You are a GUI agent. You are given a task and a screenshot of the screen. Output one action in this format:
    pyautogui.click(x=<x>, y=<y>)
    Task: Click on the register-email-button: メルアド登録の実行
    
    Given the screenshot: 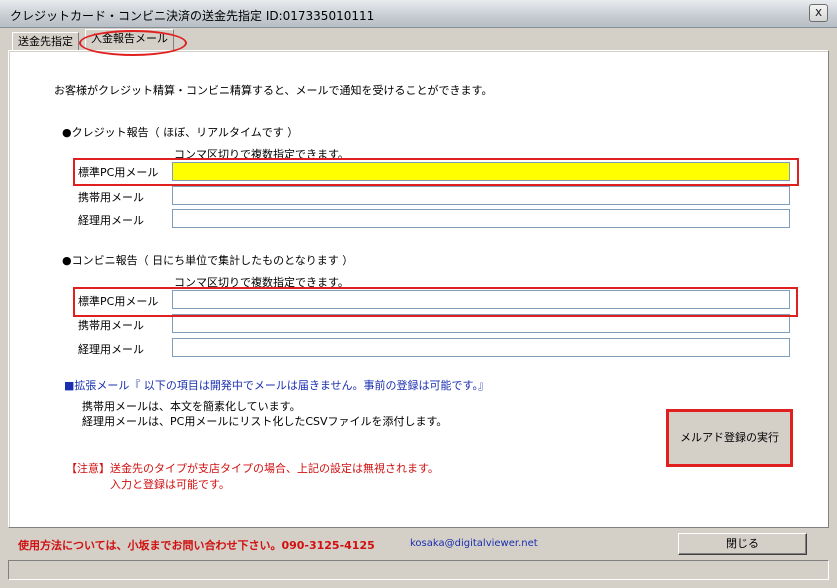 What is the action you would take?
    pyautogui.click(x=729, y=438)
    